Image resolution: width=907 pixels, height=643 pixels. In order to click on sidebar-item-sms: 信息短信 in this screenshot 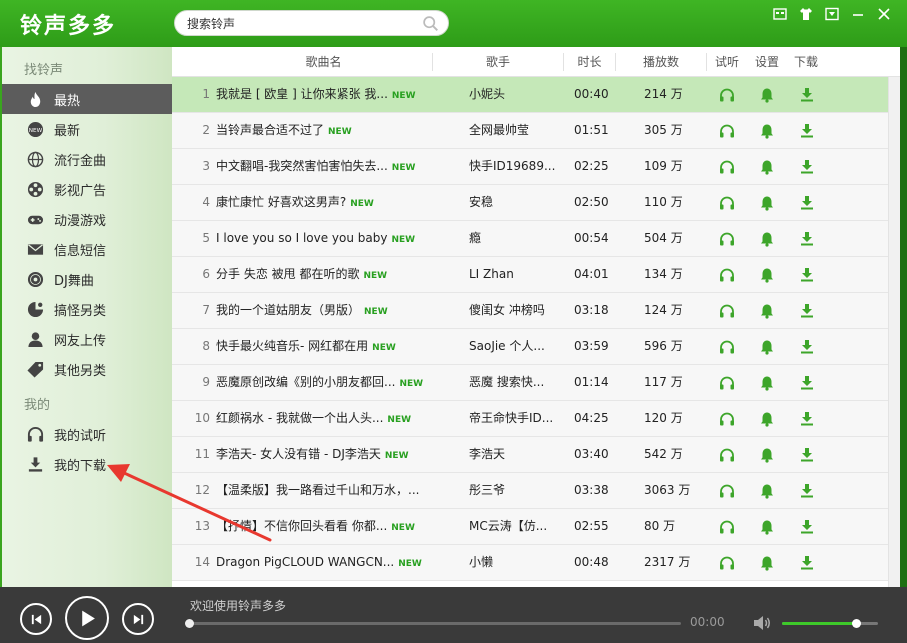, I will do `click(87, 249)`.